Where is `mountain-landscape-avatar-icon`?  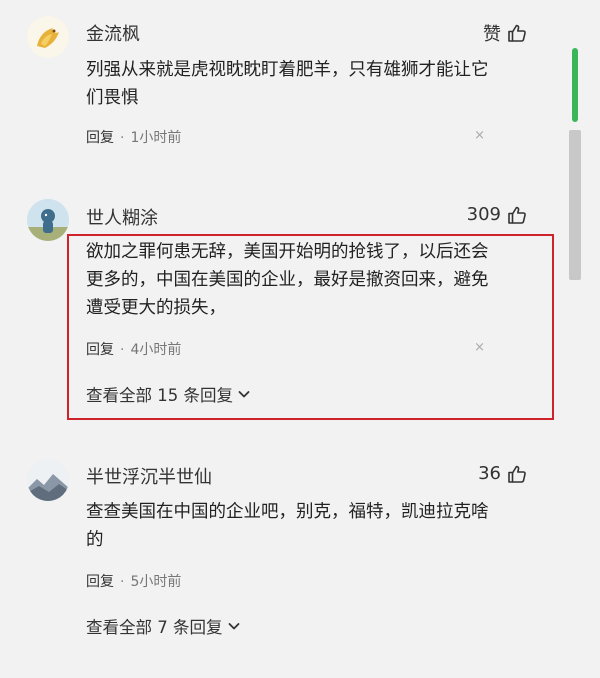 mountain-landscape-avatar-icon is located at coordinates (48, 480).